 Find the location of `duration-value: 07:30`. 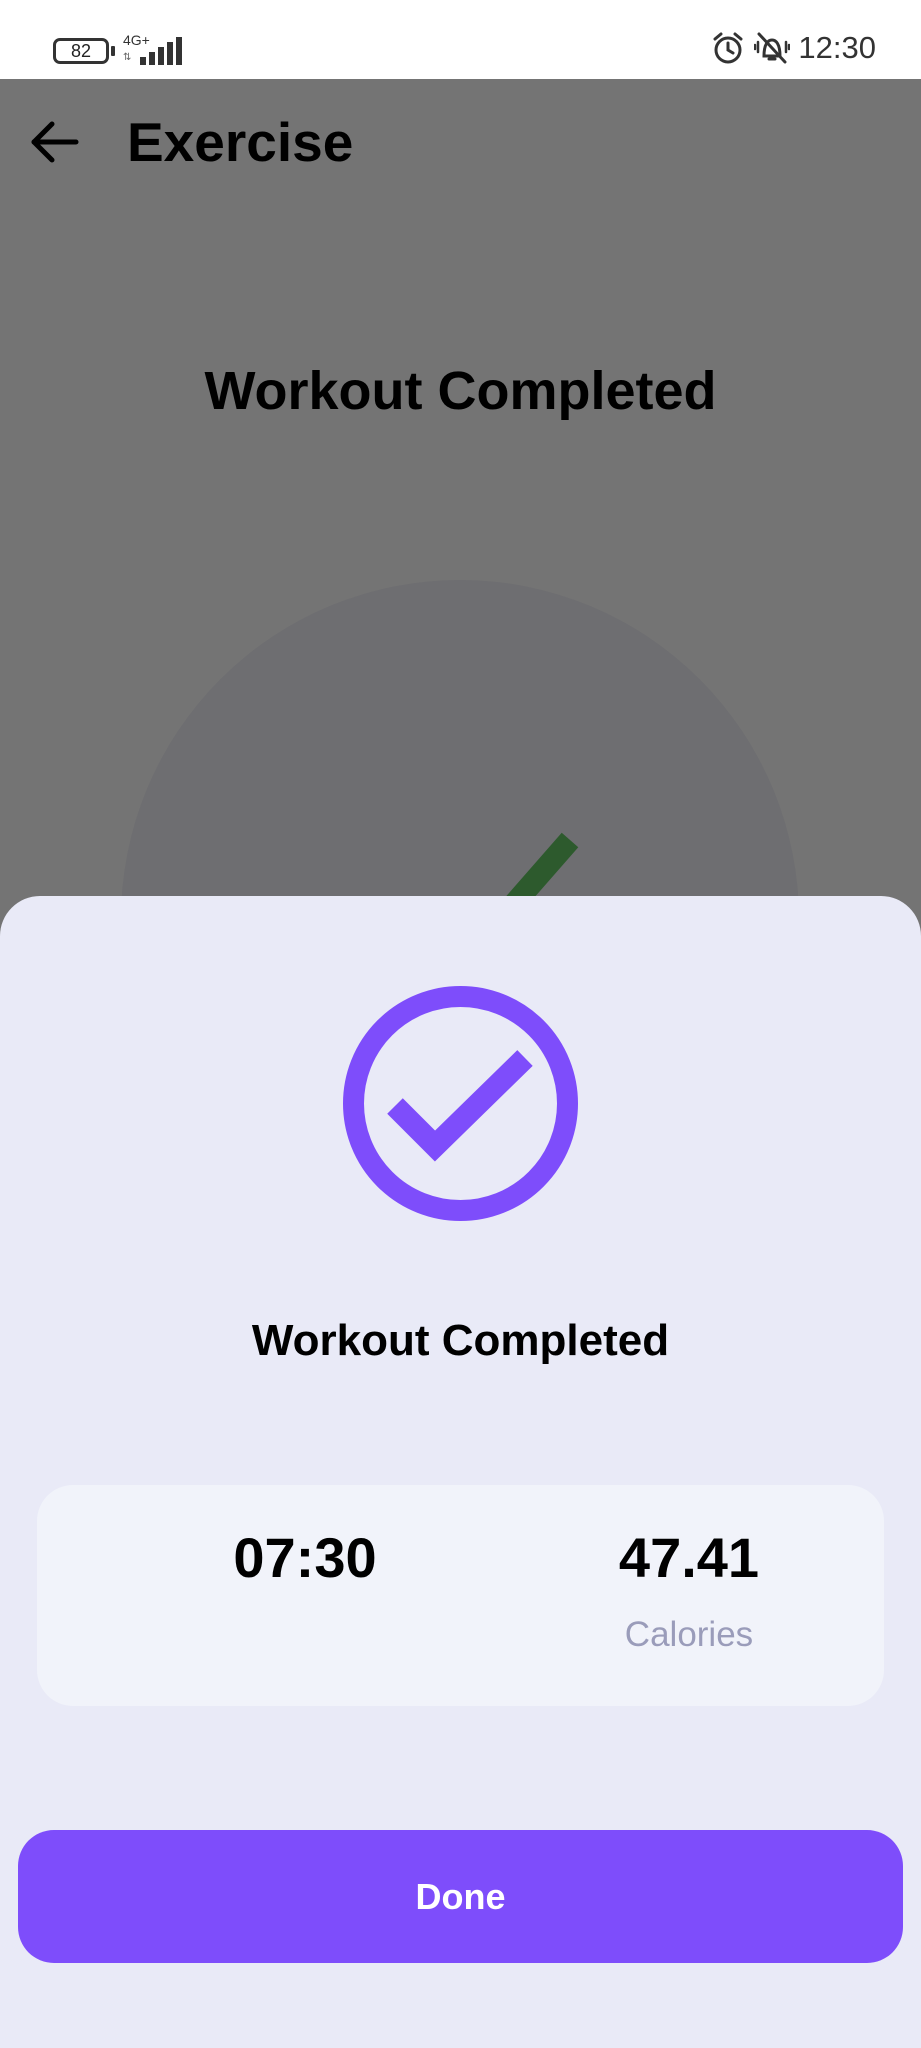

duration-value: 07:30 is located at coordinates (305, 1557).